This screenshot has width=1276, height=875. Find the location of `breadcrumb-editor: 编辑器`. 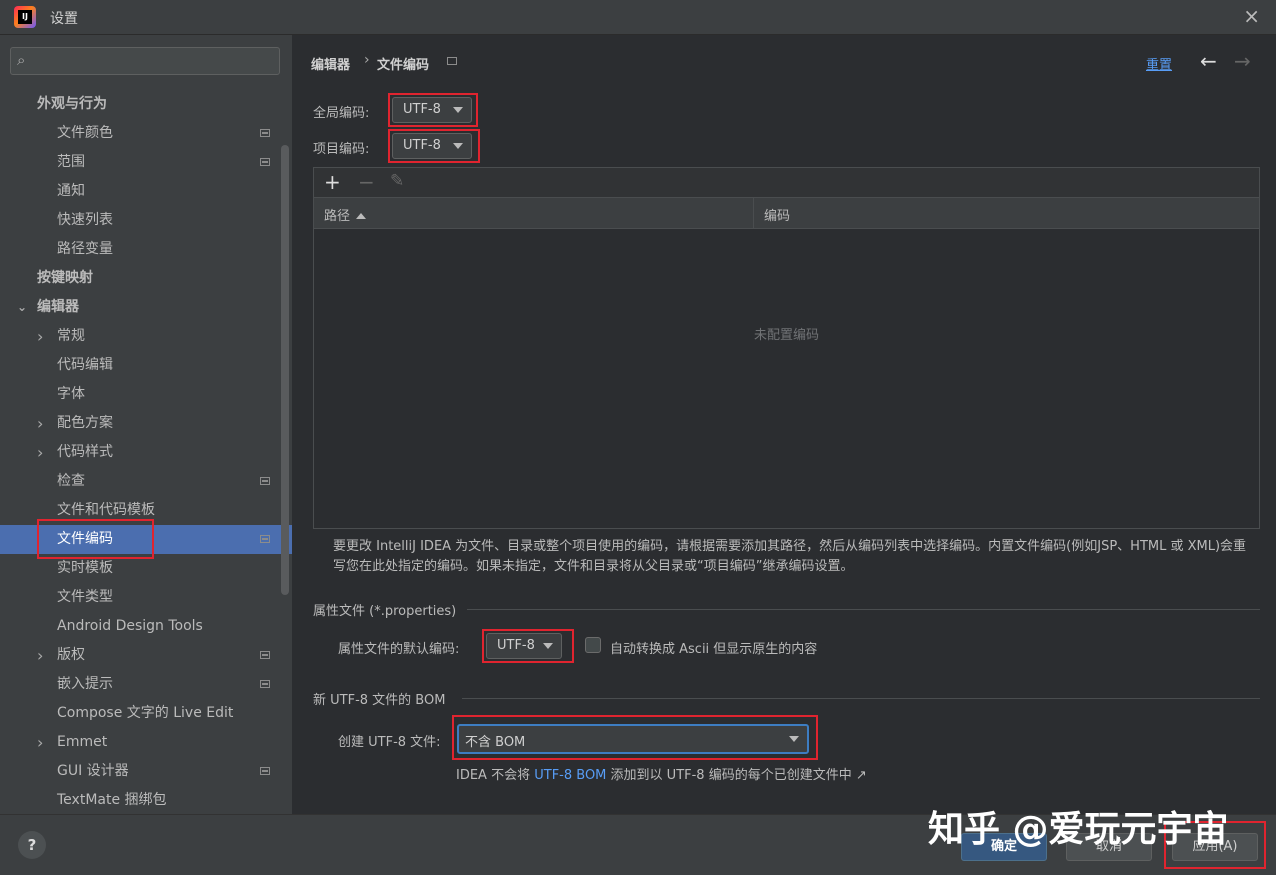

breadcrumb-editor: 编辑器 is located at coordinates (330, 63).